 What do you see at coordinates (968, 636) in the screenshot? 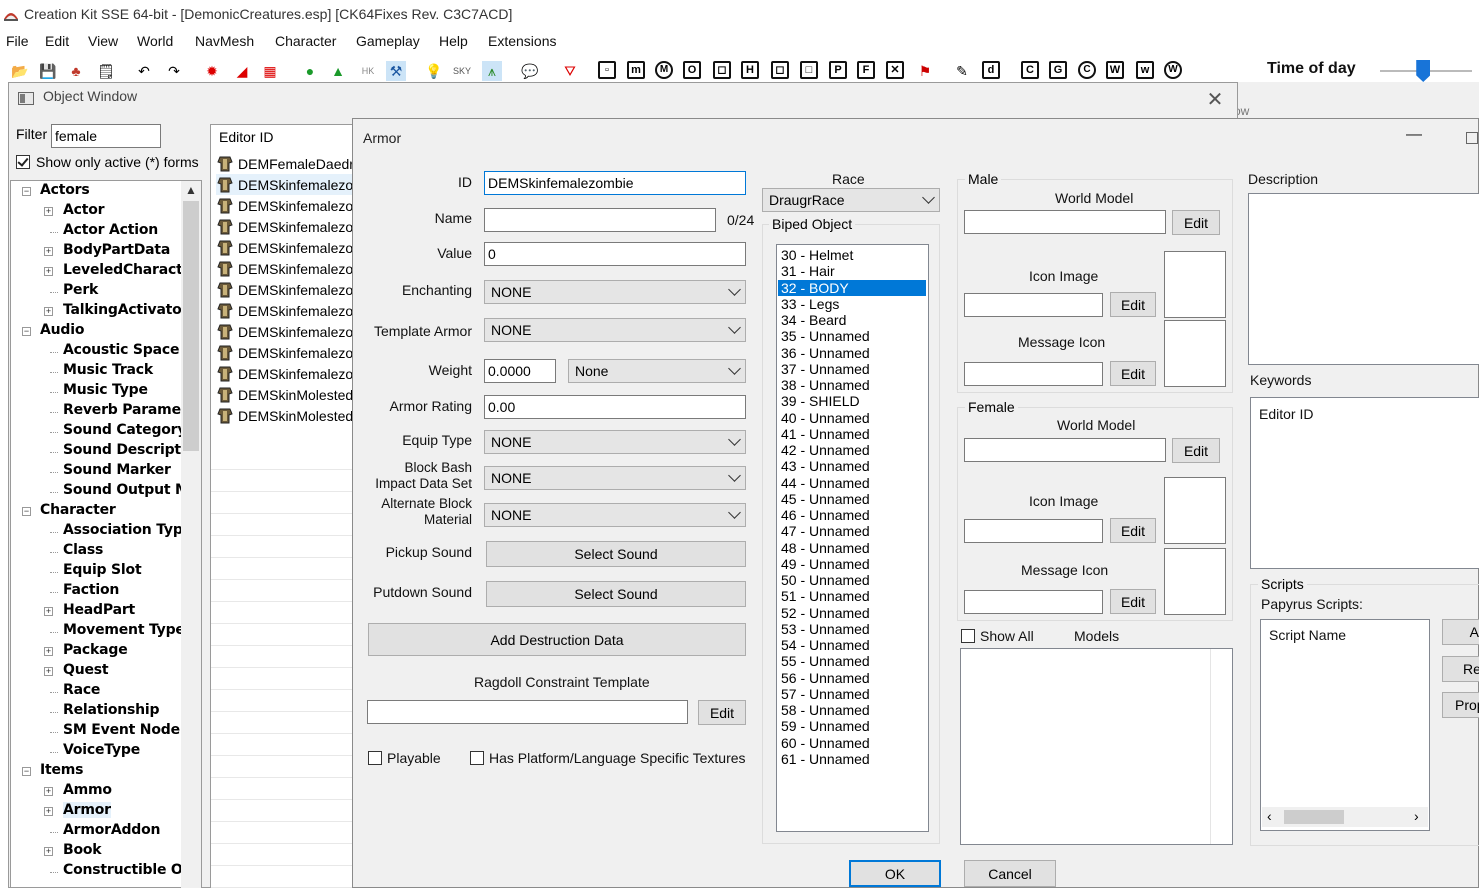
I see `show-all-checkbox` at bounding box center [968, 636].